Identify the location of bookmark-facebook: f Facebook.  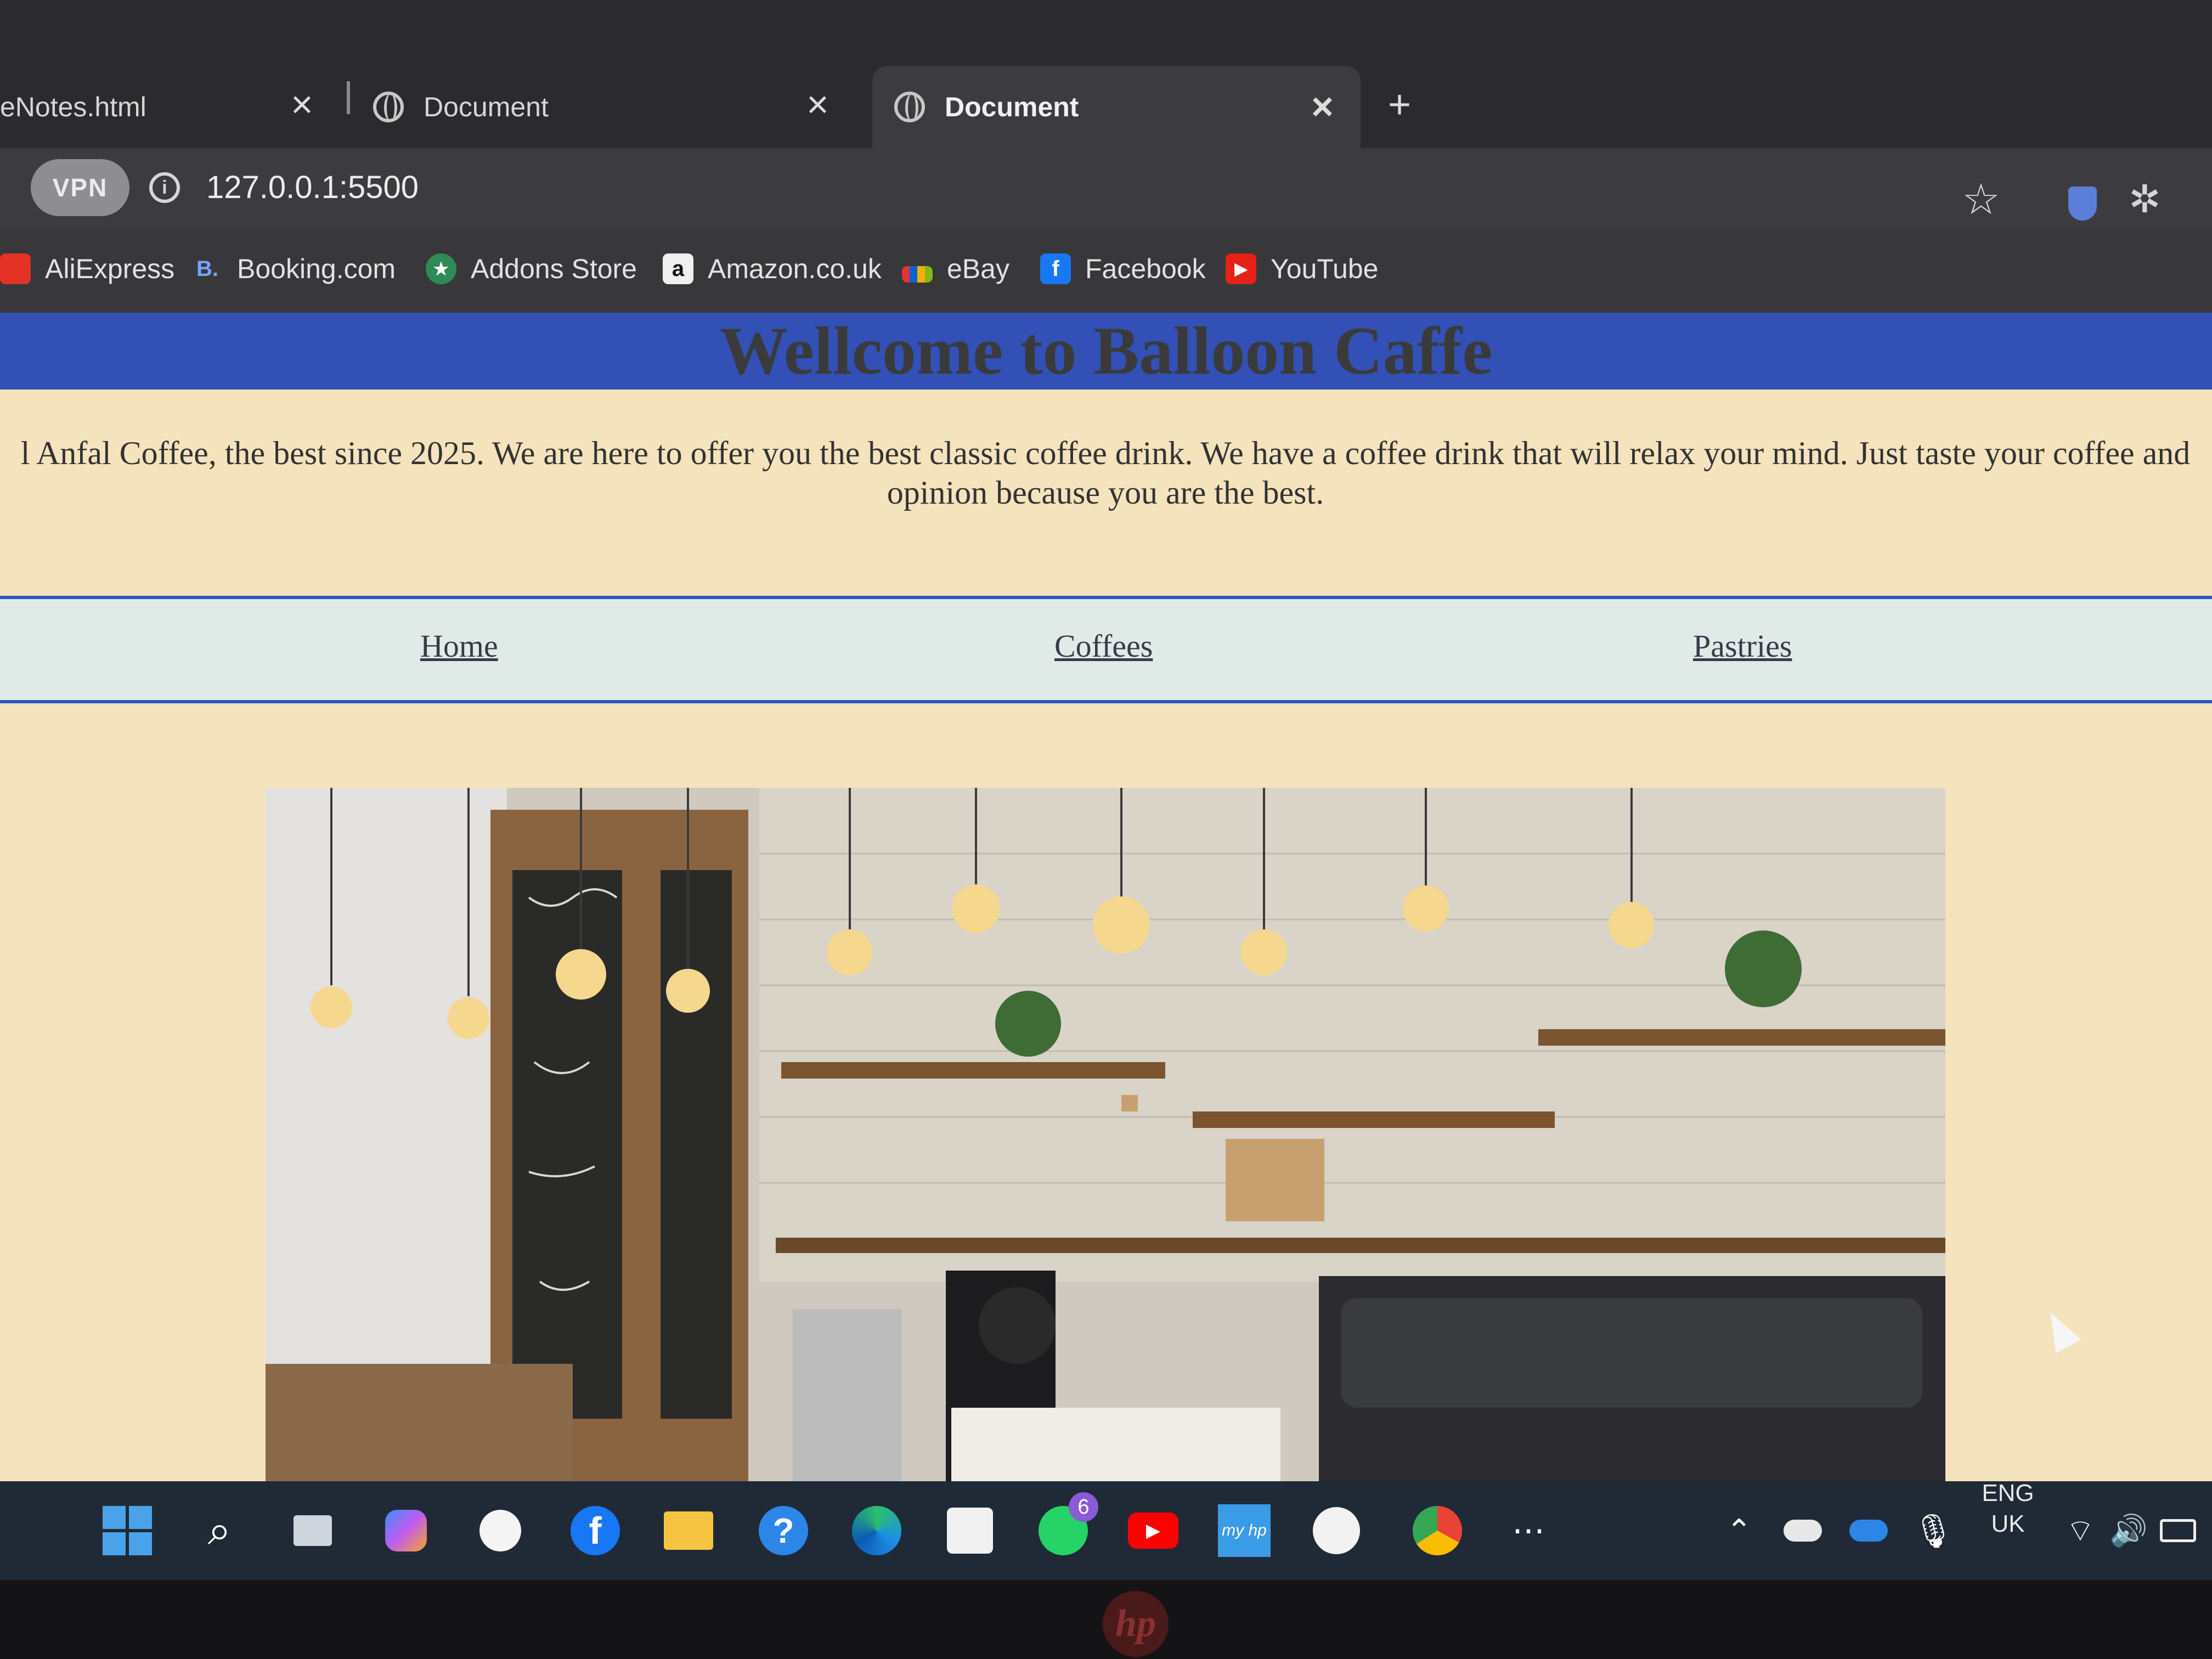
(1123, 269).